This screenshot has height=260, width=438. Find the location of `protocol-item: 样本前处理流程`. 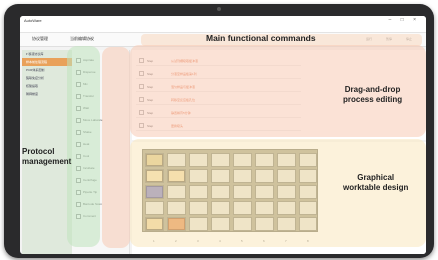

protocol-item: 样本前处理流程 is located at coordinates (47, 62).